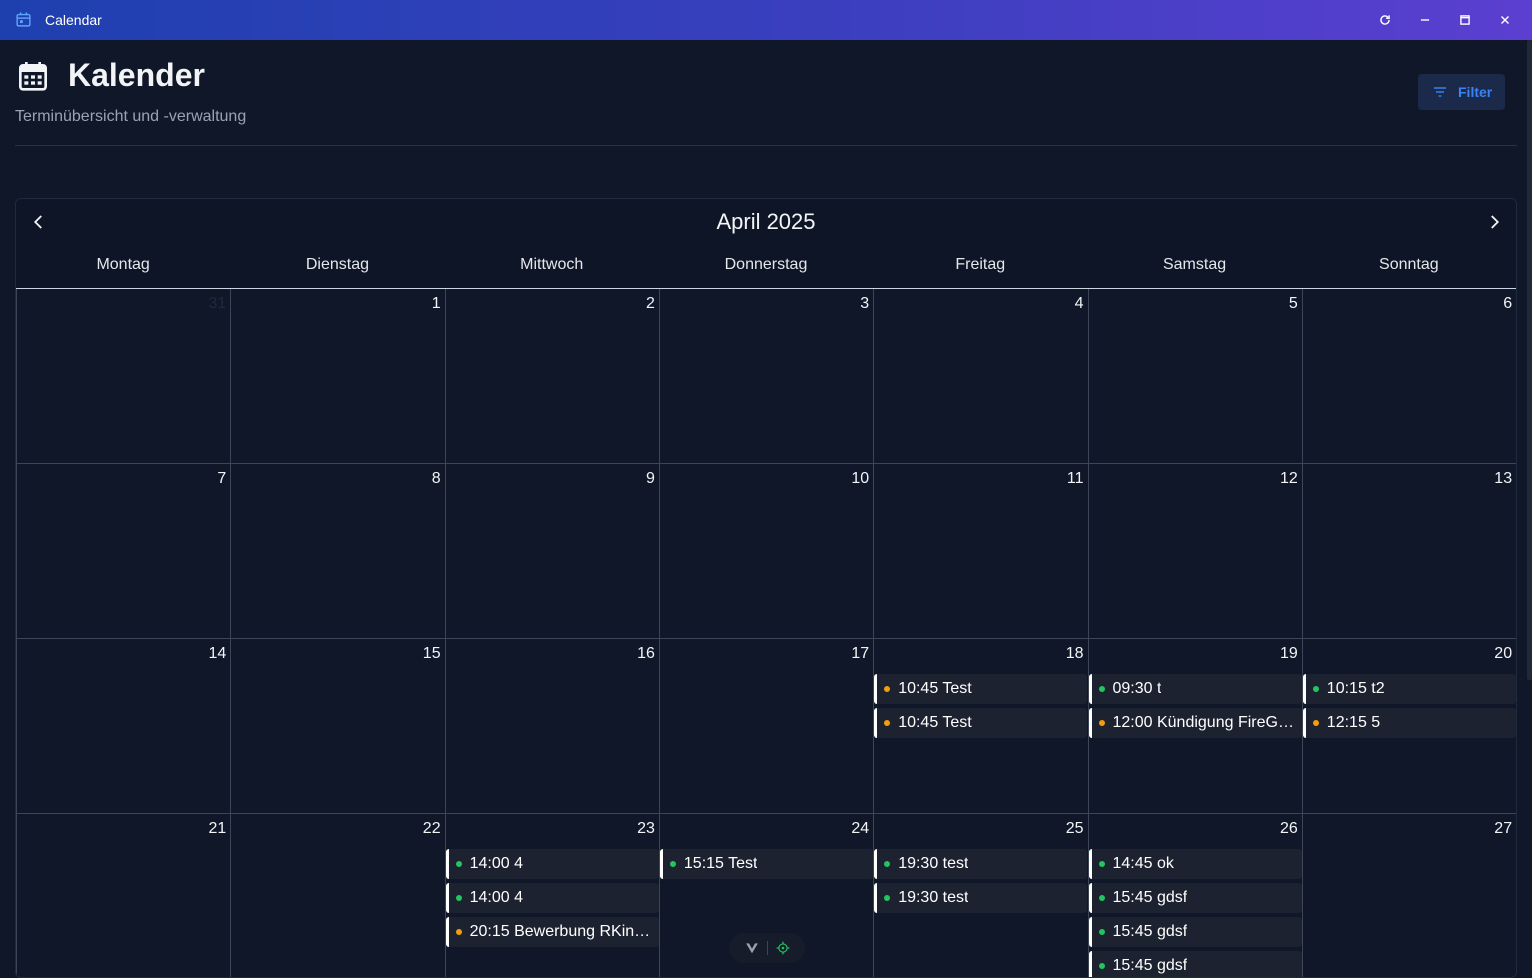  What do you see at coordinates (73, 20) in the screenshot?
I see `window-title: Calendar` at bounding box center [73, 20].